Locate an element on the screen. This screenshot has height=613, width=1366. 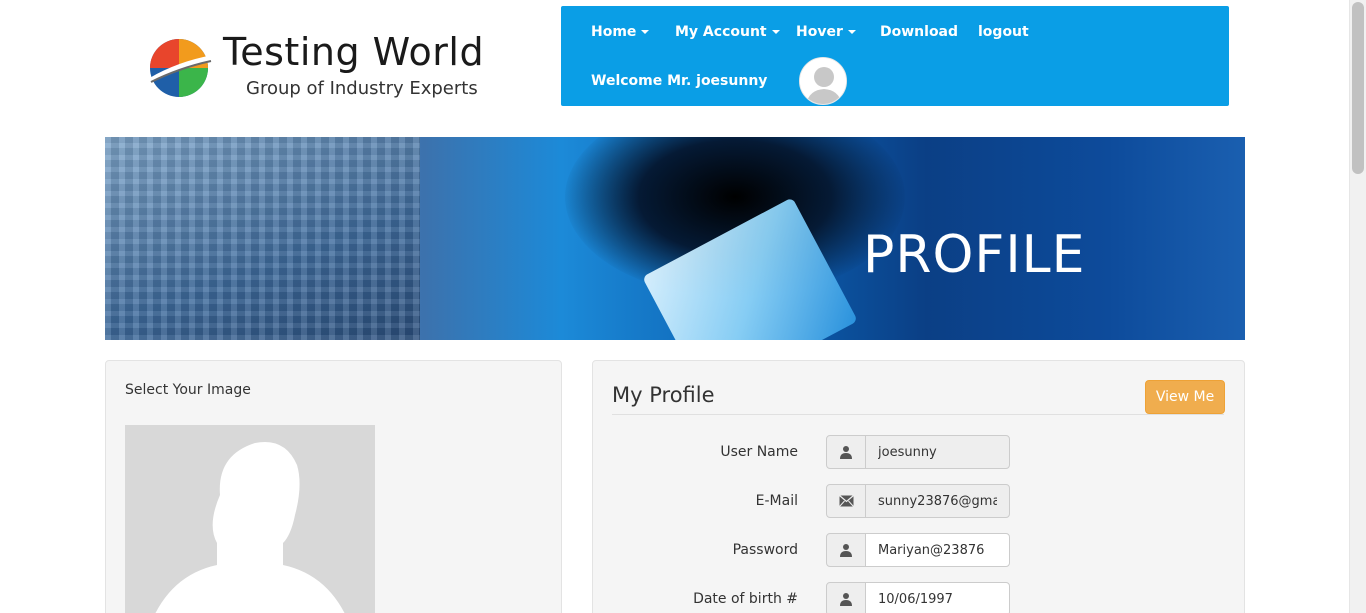
dob-field is located at coordinates (937, 597).